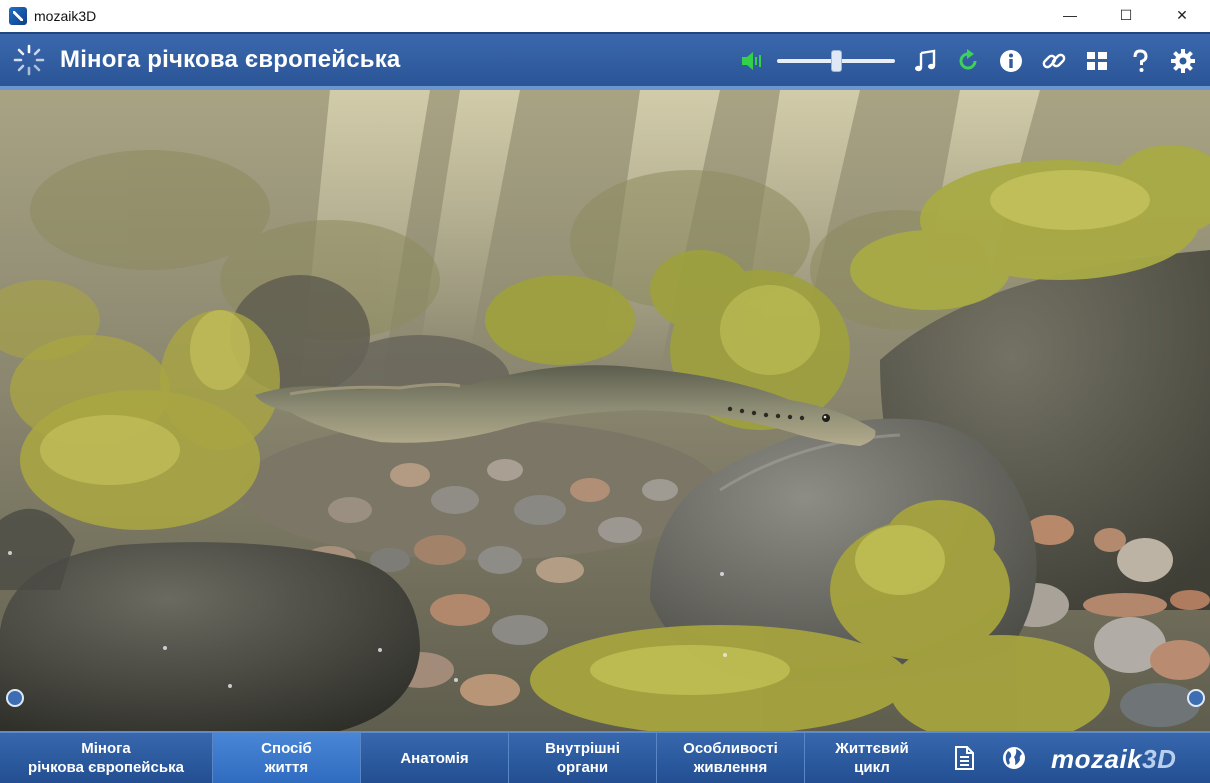 The width and height of the screenshot is (1210, 783). I want to click on gear-icon, so click(1182, 61).